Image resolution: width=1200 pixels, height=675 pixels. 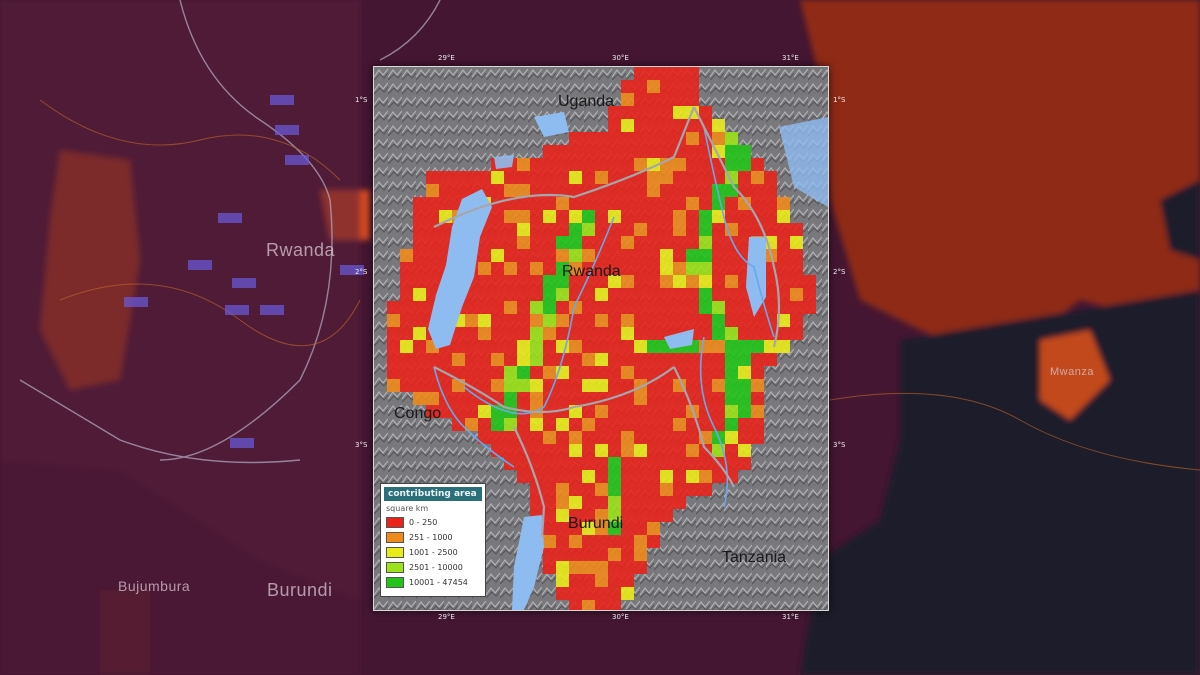 I want to click on legend-item: 251 - 1000, so click(x=433, y=537).